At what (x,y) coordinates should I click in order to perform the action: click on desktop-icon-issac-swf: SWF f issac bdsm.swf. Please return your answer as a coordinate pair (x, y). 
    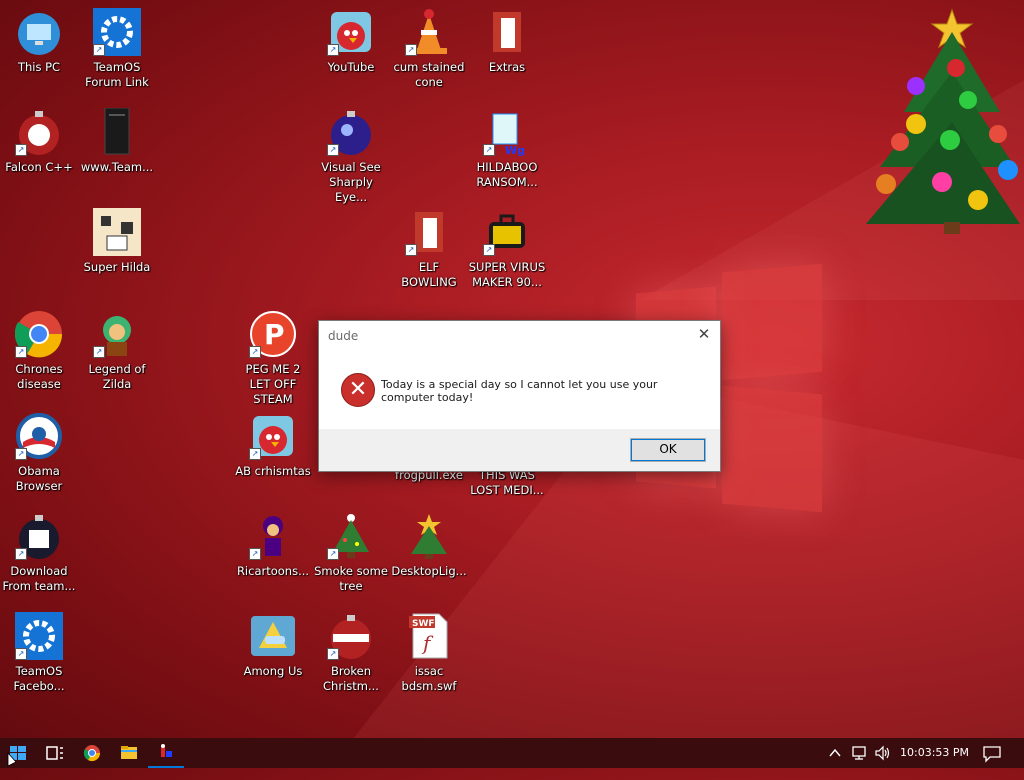
    Looking at the image, I should click on (429, 653).